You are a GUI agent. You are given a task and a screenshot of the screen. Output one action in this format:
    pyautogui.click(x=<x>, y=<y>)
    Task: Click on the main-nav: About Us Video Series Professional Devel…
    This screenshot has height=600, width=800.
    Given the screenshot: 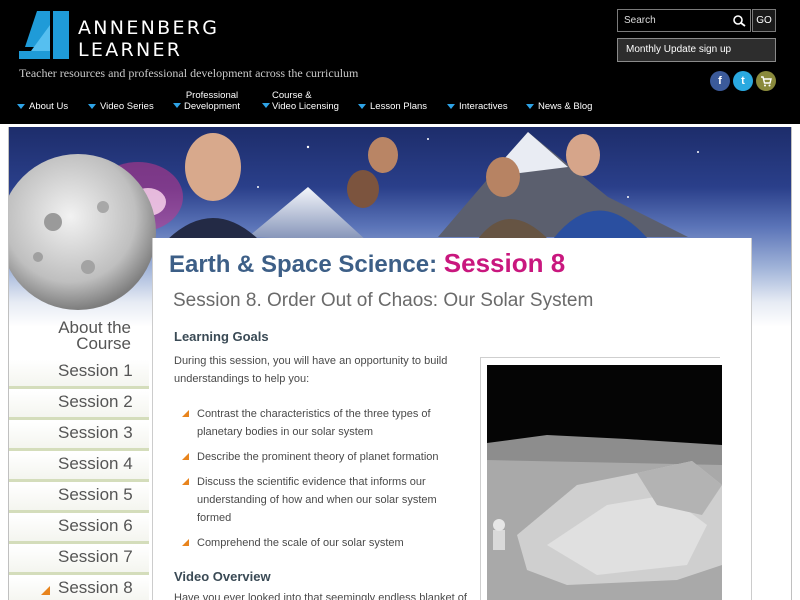 What is the action you would take?
    pyautogui.click(x=400, y=105)
    